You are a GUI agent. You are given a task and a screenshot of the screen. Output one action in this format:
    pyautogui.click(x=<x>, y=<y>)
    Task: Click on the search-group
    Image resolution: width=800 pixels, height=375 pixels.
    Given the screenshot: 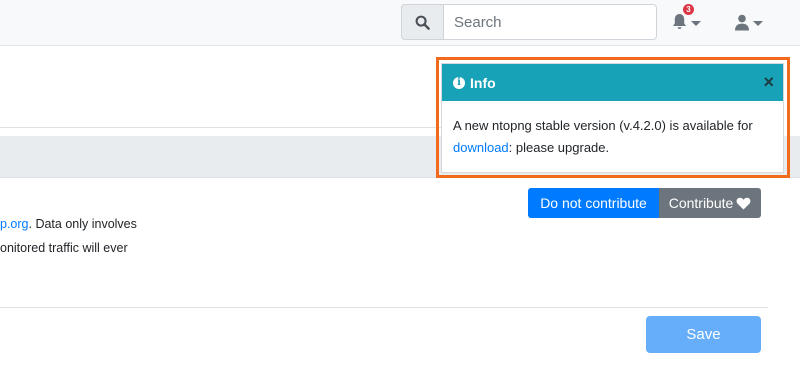 What is the action you would take?
    pyautogui.click(x=529, y=22)
    